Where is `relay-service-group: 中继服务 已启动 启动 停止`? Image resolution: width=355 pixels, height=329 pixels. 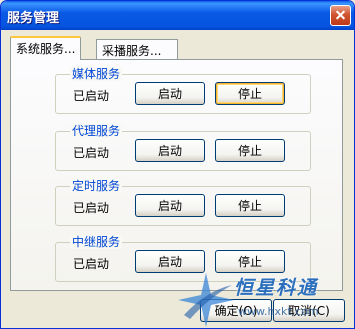
relay-service-group: 中继服务 已启动 启动 停止 is located at coordinates (183, 258).